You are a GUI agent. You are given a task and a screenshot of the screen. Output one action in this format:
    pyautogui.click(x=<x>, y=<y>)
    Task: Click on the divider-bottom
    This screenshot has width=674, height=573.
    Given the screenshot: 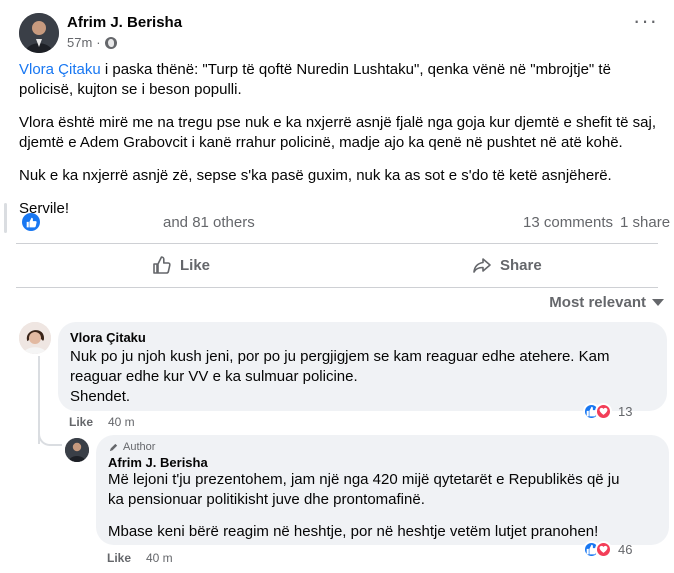 What is the action you would take?
    pyautogui.click(x=337, y=287)
    